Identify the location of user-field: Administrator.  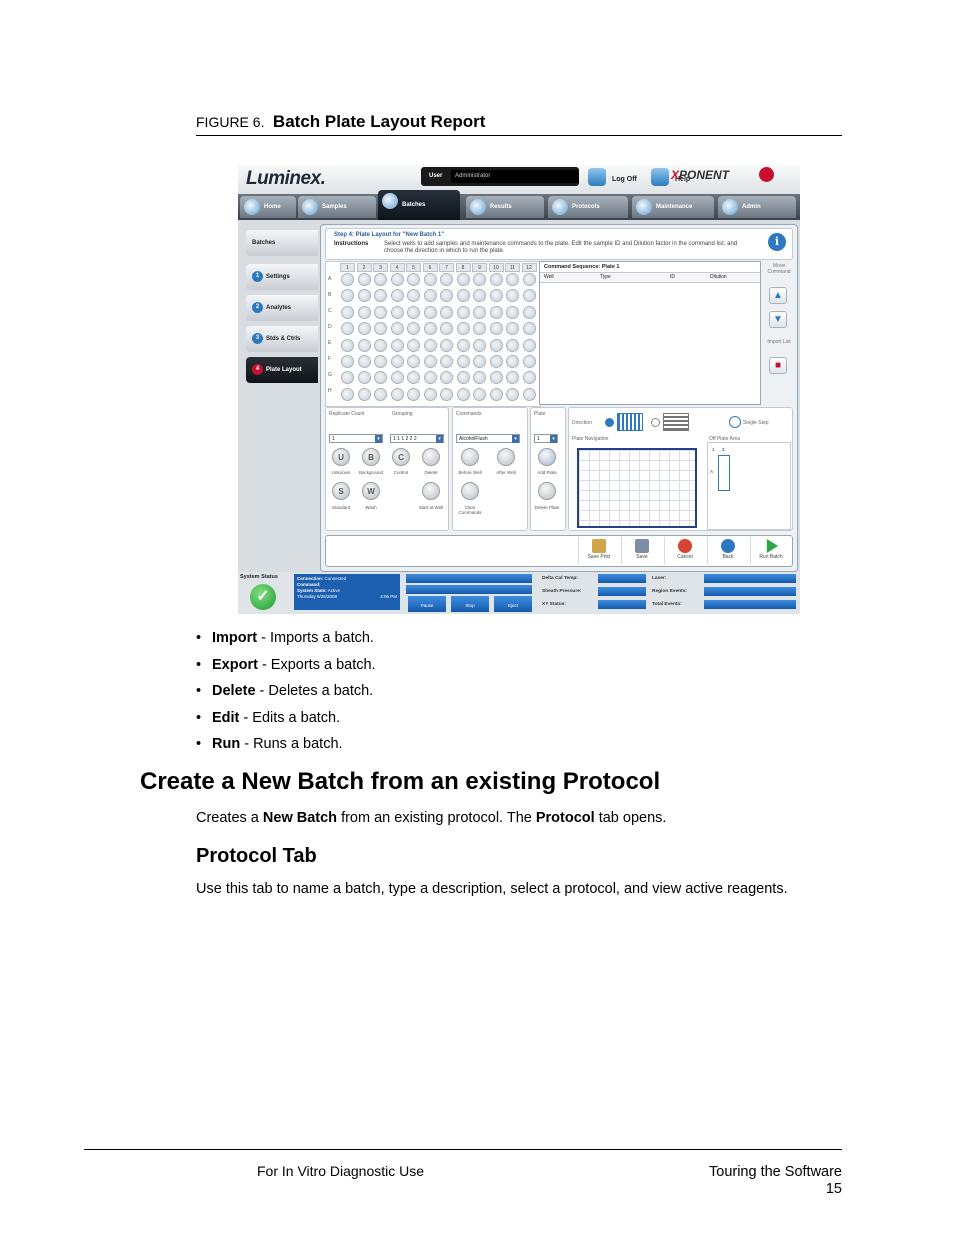
(515, 176).